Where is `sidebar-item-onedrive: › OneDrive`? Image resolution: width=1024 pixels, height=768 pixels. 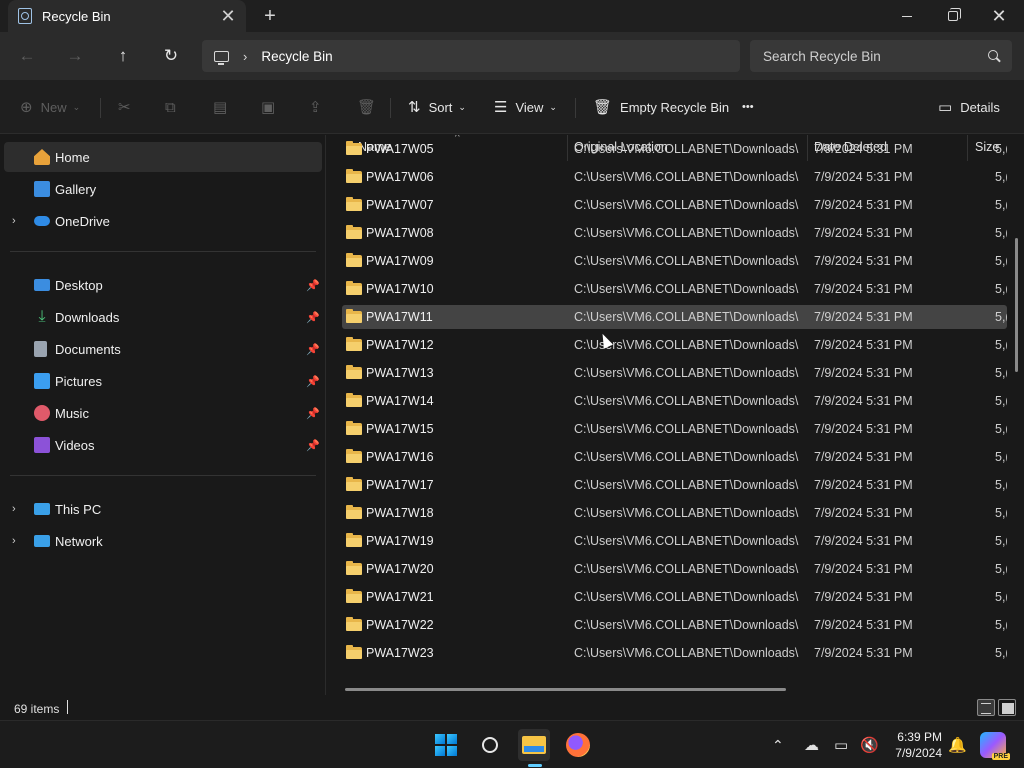
sidebar-item-onedrive: › OneDrive is located at coordinates (163, 221).